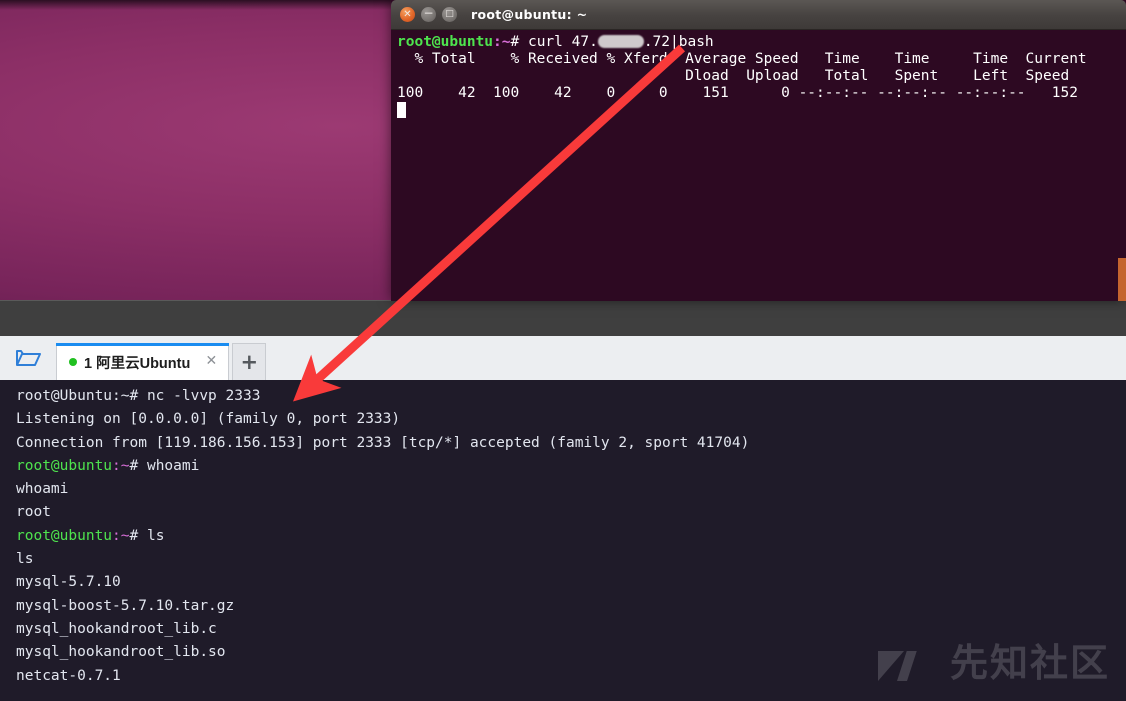  I want to click on tab-close-icon: ✕, so click(211, 362).